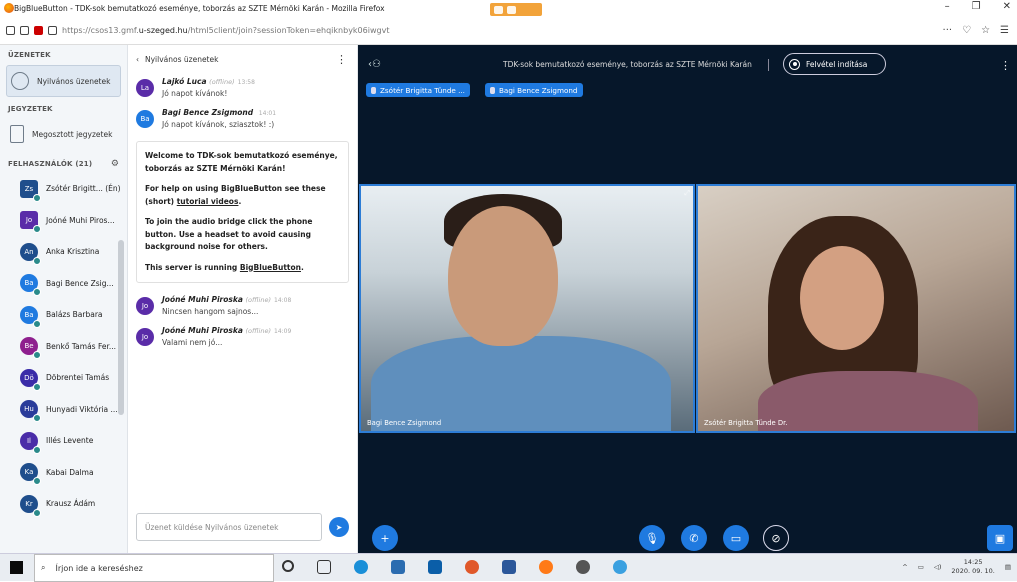  What do you see at coordinates (534, 90) in the screenshot?
I see `talking-indicator-2: Bagi Bence Zsigmond` at bounding box center [534, 90].